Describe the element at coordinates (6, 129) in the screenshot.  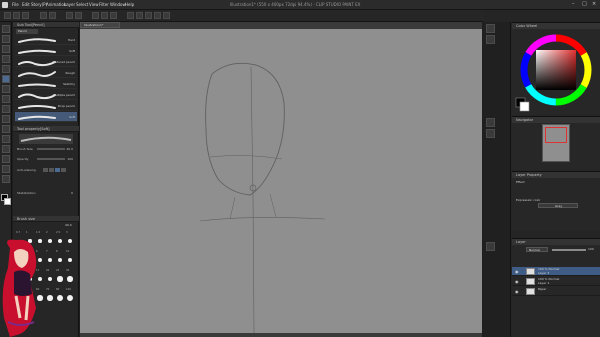
I see `fill-icon` at that location.